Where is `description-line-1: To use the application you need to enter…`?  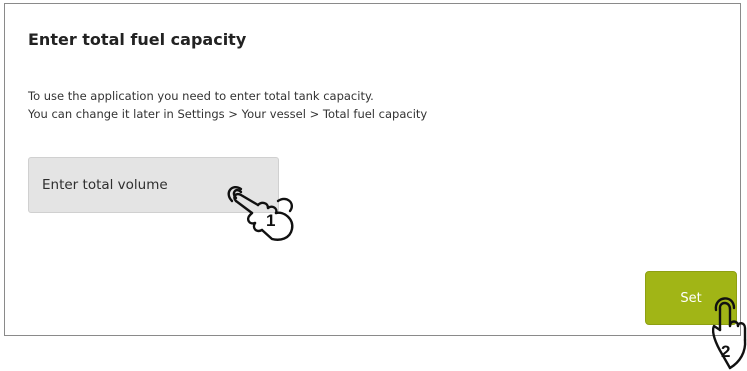
description-line-1: To use the application you need to enter… is located at coordinates (201, 96).